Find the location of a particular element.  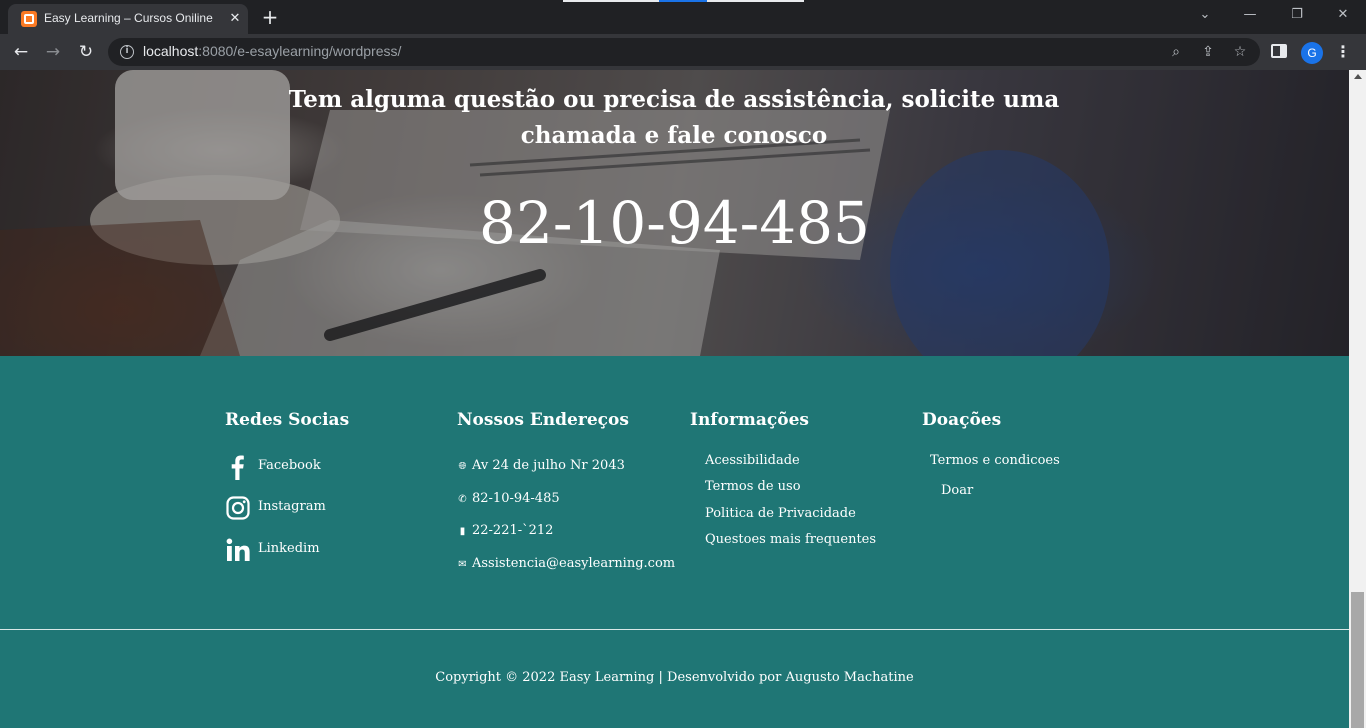

donations-column-title: Doações is located at coordinates (962, 420).